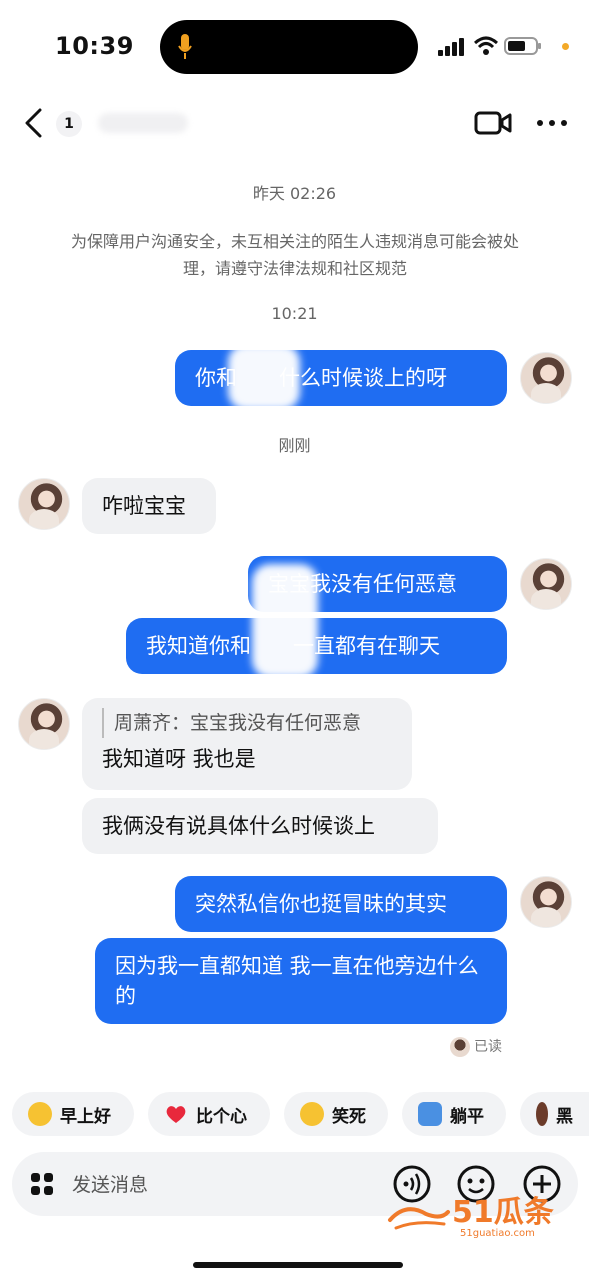  What do you see at coordinates (69, 124) in the screenshot?
I see `unread-count-badge: 1` at bounding box center [69, 124].